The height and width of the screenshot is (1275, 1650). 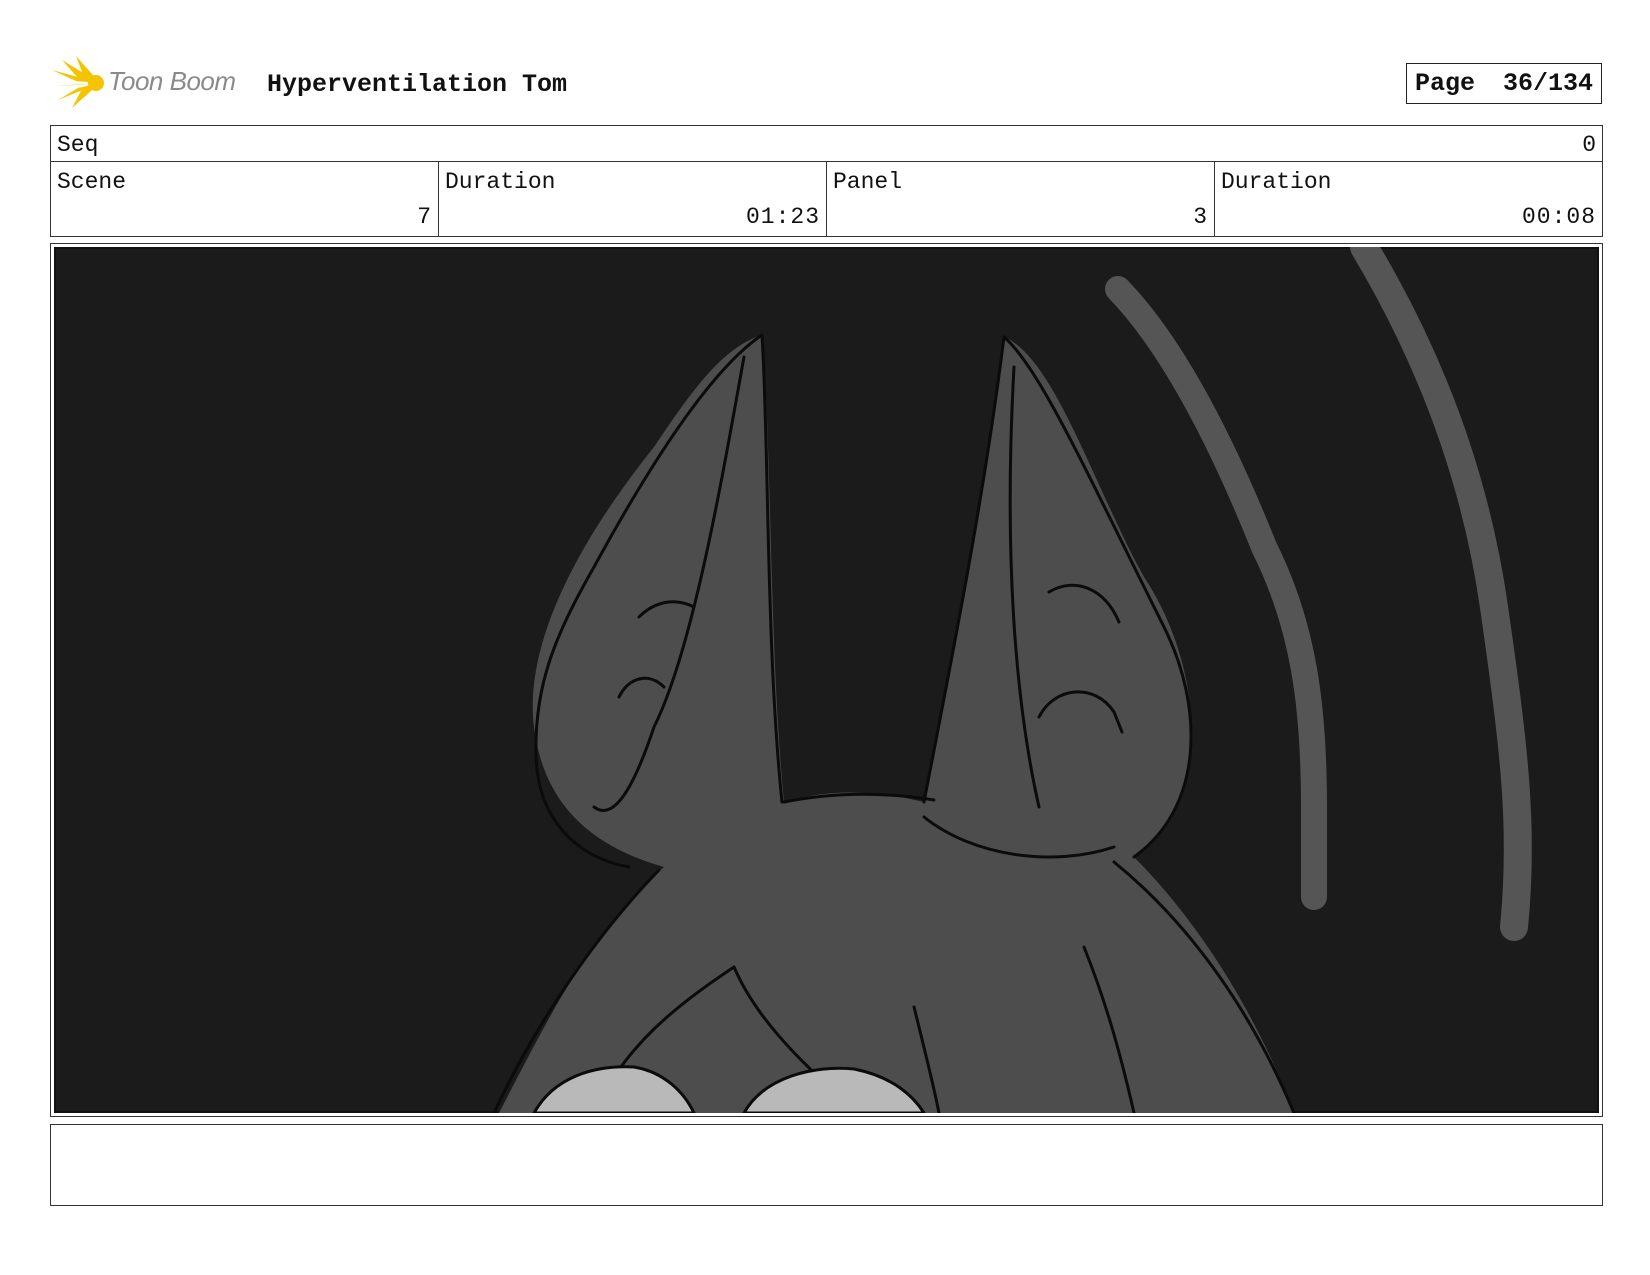 What do you see at coordinates (868, 182) in the screenshot?
I see `panel-label: Panel` at bounding box center [868, 182].